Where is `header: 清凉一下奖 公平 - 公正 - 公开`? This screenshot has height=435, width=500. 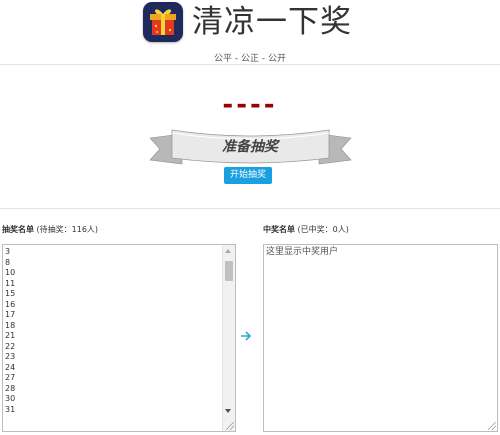 header: 清凉一下奖 公平 - 公正 - 公开 is located at coordinates (250, 32).